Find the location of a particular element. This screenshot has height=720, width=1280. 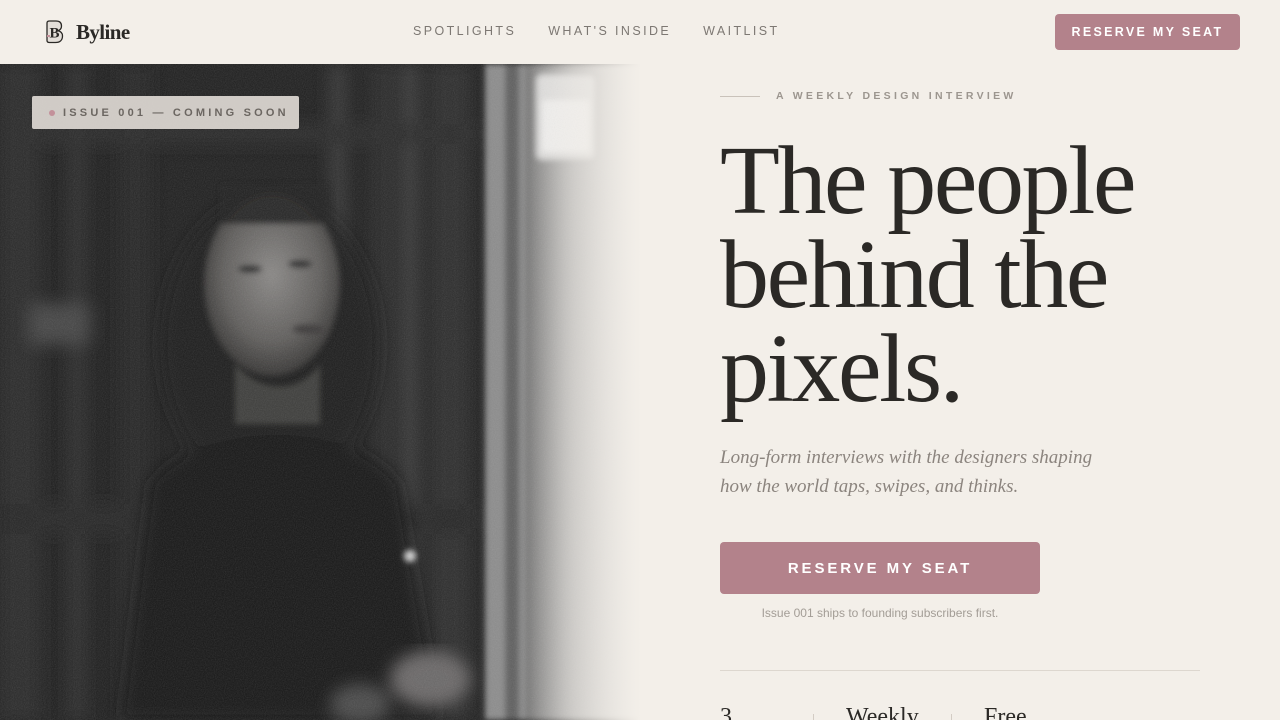

nav-link-waitlist: WAITLIST is located at coordinates (741, 31).